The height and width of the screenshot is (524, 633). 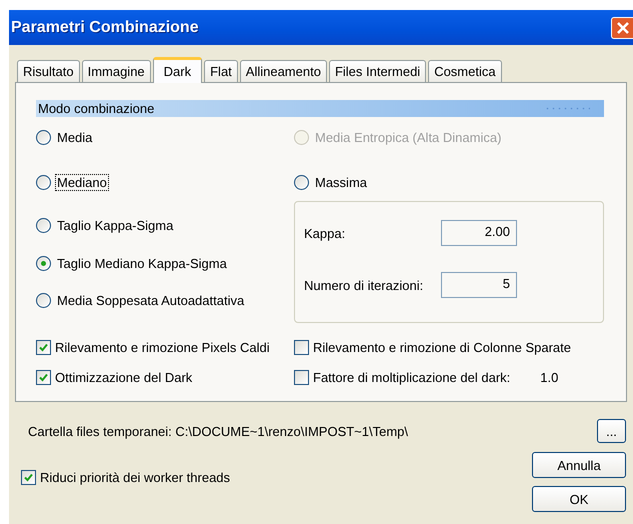 I want to click on tab: Allineamento, so click(x=283, y=71).